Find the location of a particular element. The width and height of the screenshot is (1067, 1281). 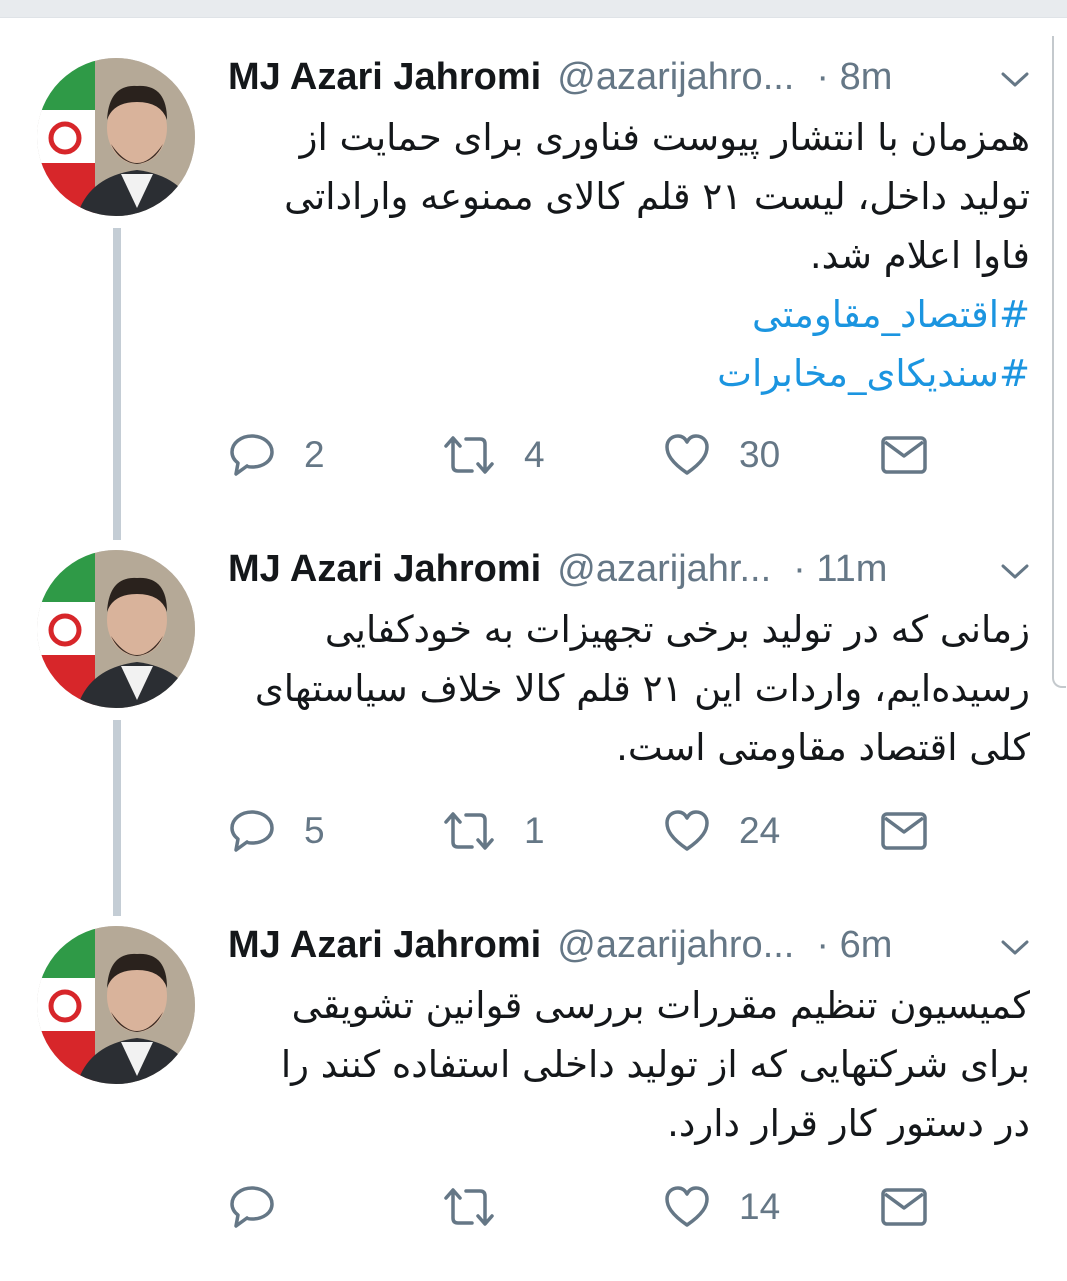

tweet-header: MJ Azari Jahromi @azarijahr... · 11m is located at coordinates (557, 570).